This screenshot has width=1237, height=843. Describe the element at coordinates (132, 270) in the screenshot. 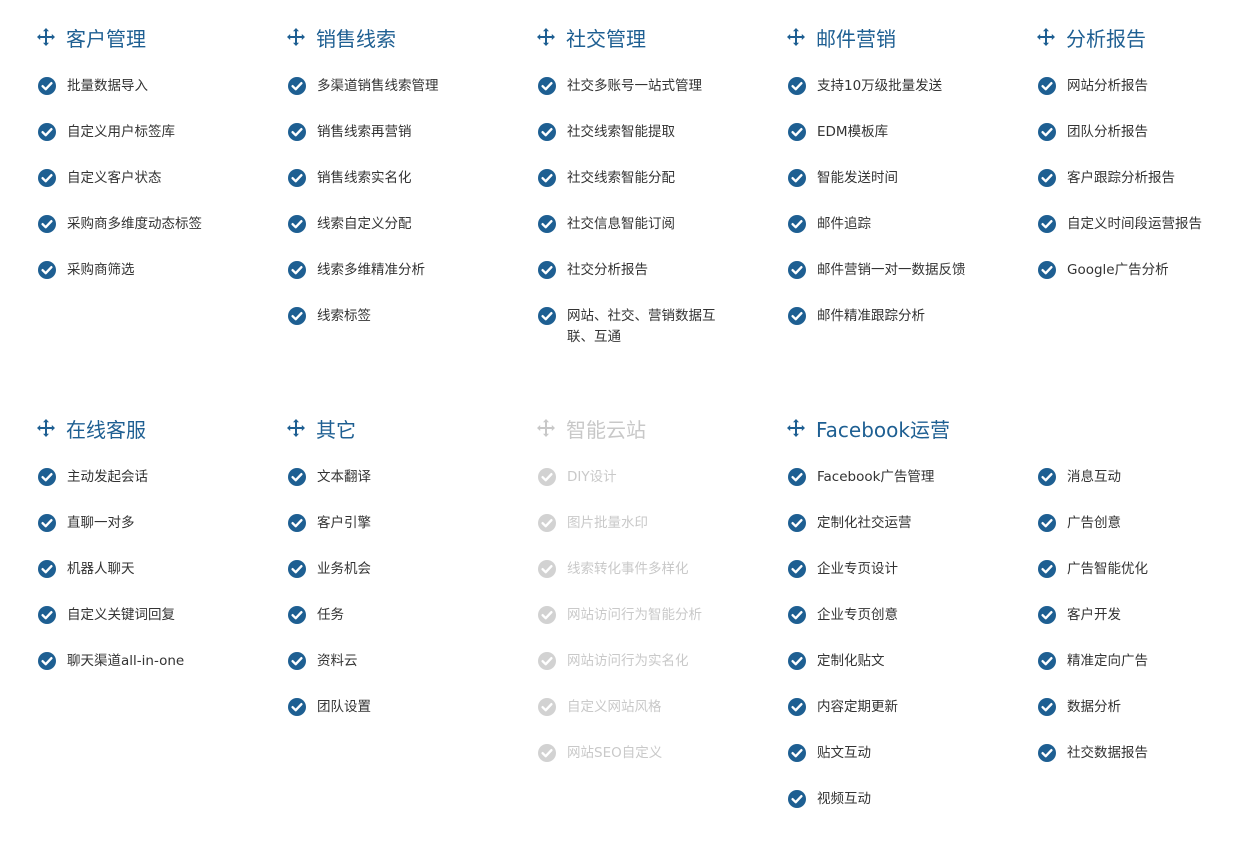

I see `list-item: 采购商筛选` at that location.